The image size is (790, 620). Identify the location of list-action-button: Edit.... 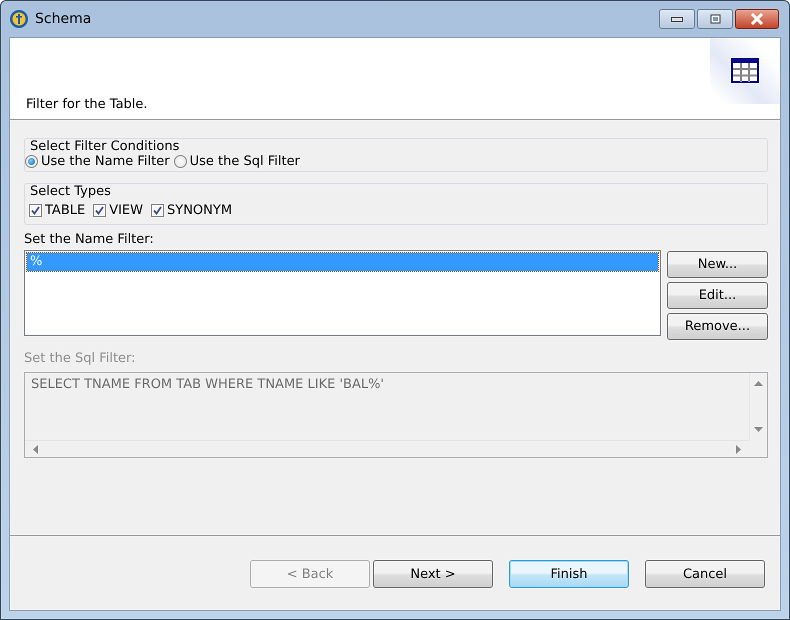
(717, 295).